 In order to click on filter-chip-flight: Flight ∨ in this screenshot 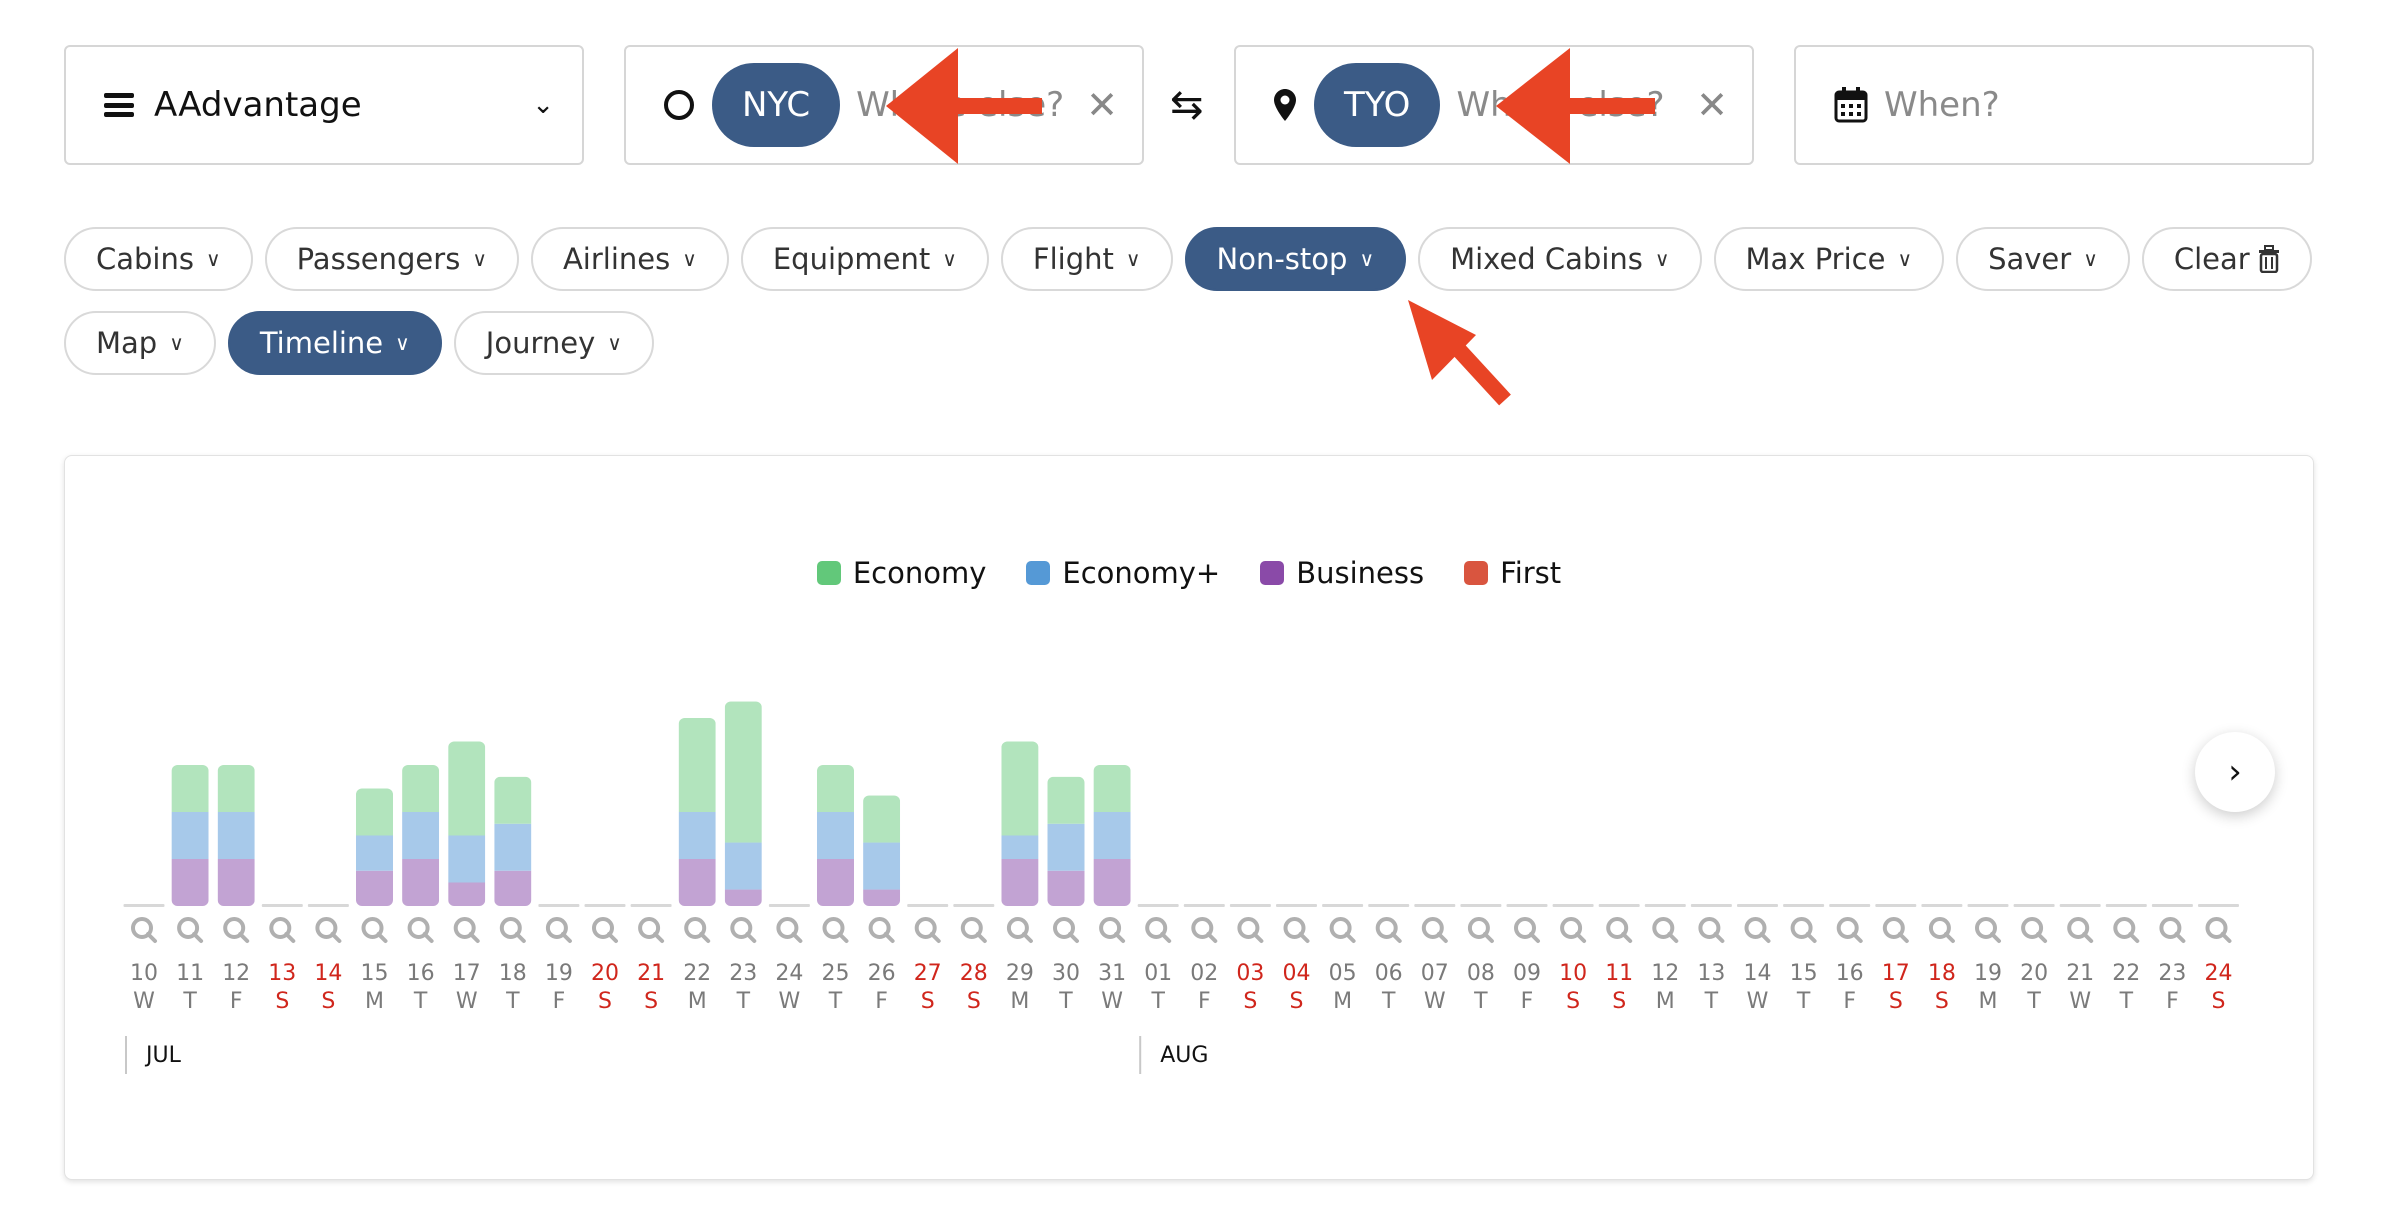, I will do `click(1086, 259)`.